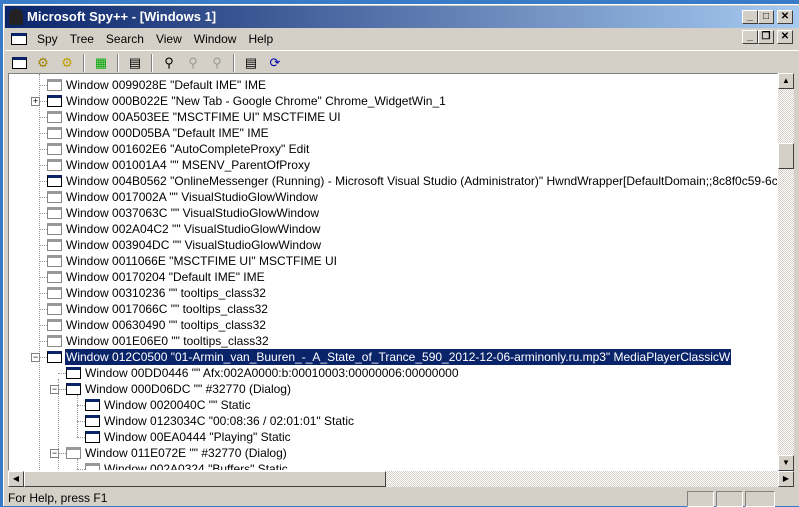 Image resolution: width=799 pixels, height=507 pixels. I want to click on doc-restore-button: ❐, so click(766, 37).